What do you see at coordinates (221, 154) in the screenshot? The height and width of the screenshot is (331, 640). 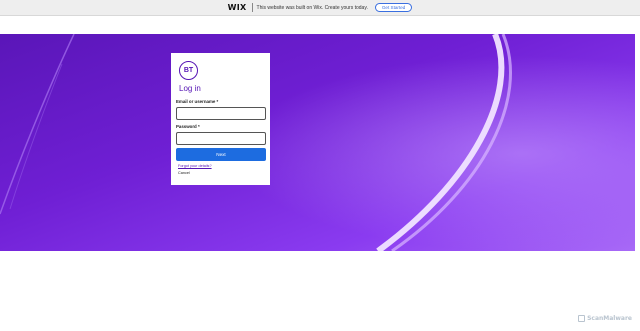 I see `next-button: Next` at bounding box center [221, 154].